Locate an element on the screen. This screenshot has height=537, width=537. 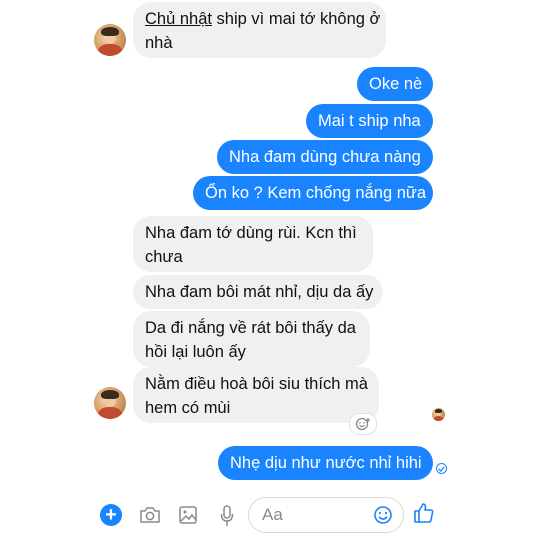
message-text: Nha đam bôi mát nhỉ, dịu da ấy is located at coordinates (259, 292).